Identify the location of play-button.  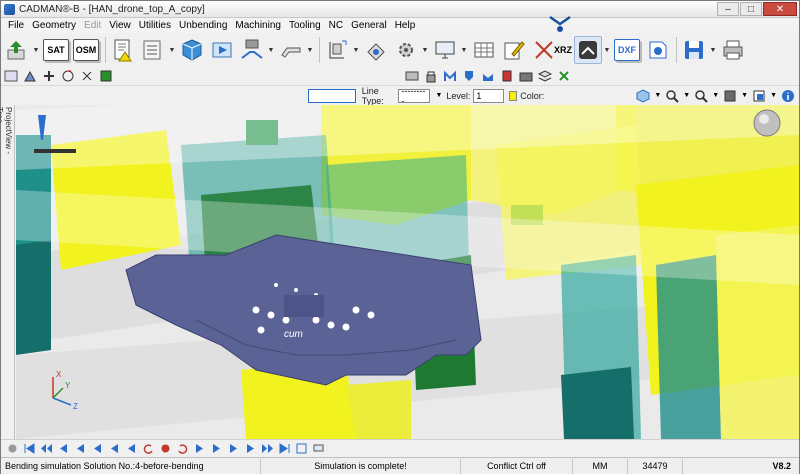
(199, 448).